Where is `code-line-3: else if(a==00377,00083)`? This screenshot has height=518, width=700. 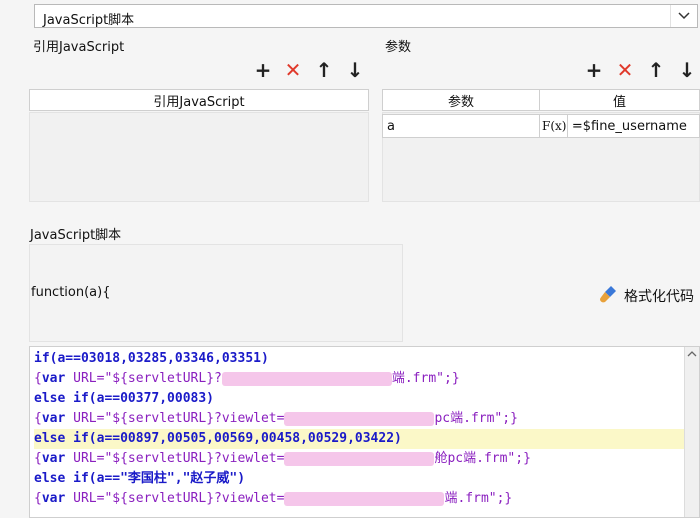
code-line-3: else if(a==00377,00083) is located at coordinates (124, 399).